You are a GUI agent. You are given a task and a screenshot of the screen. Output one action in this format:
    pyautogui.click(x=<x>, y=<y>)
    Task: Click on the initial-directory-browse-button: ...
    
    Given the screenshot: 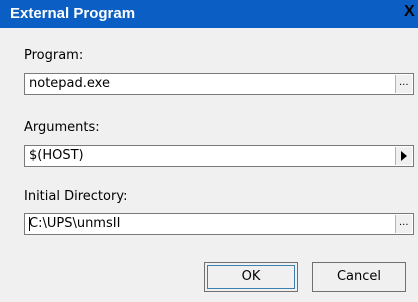 What is the action you would take?
    pyautogui.click(x=403, y=224)
    